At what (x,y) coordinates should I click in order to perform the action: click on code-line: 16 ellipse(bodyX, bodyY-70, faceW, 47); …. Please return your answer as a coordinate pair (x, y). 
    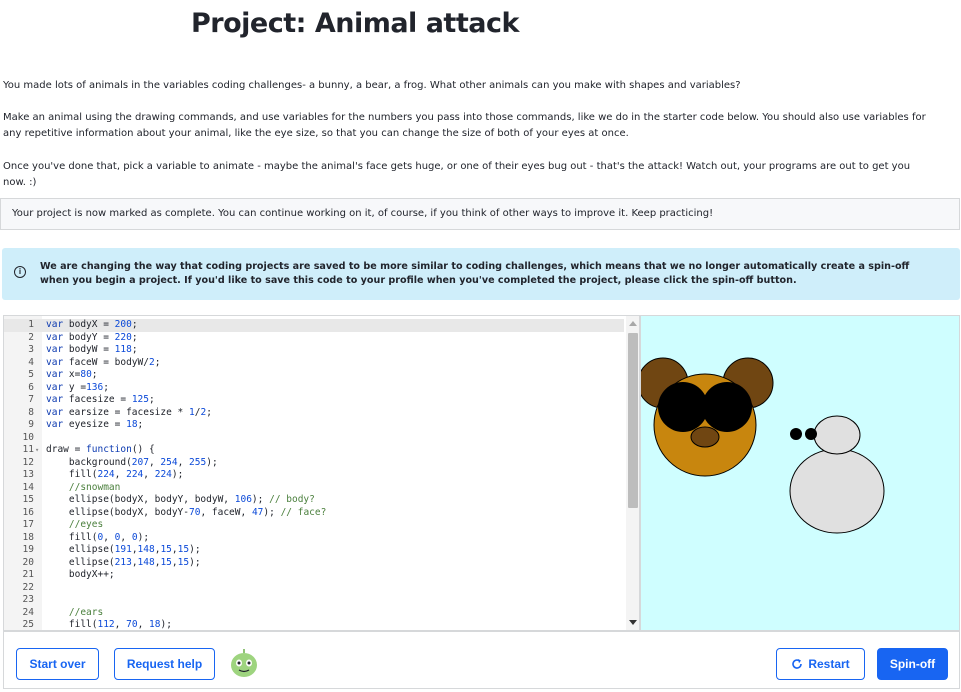
    Looking at the image, I should click on (314, 513).